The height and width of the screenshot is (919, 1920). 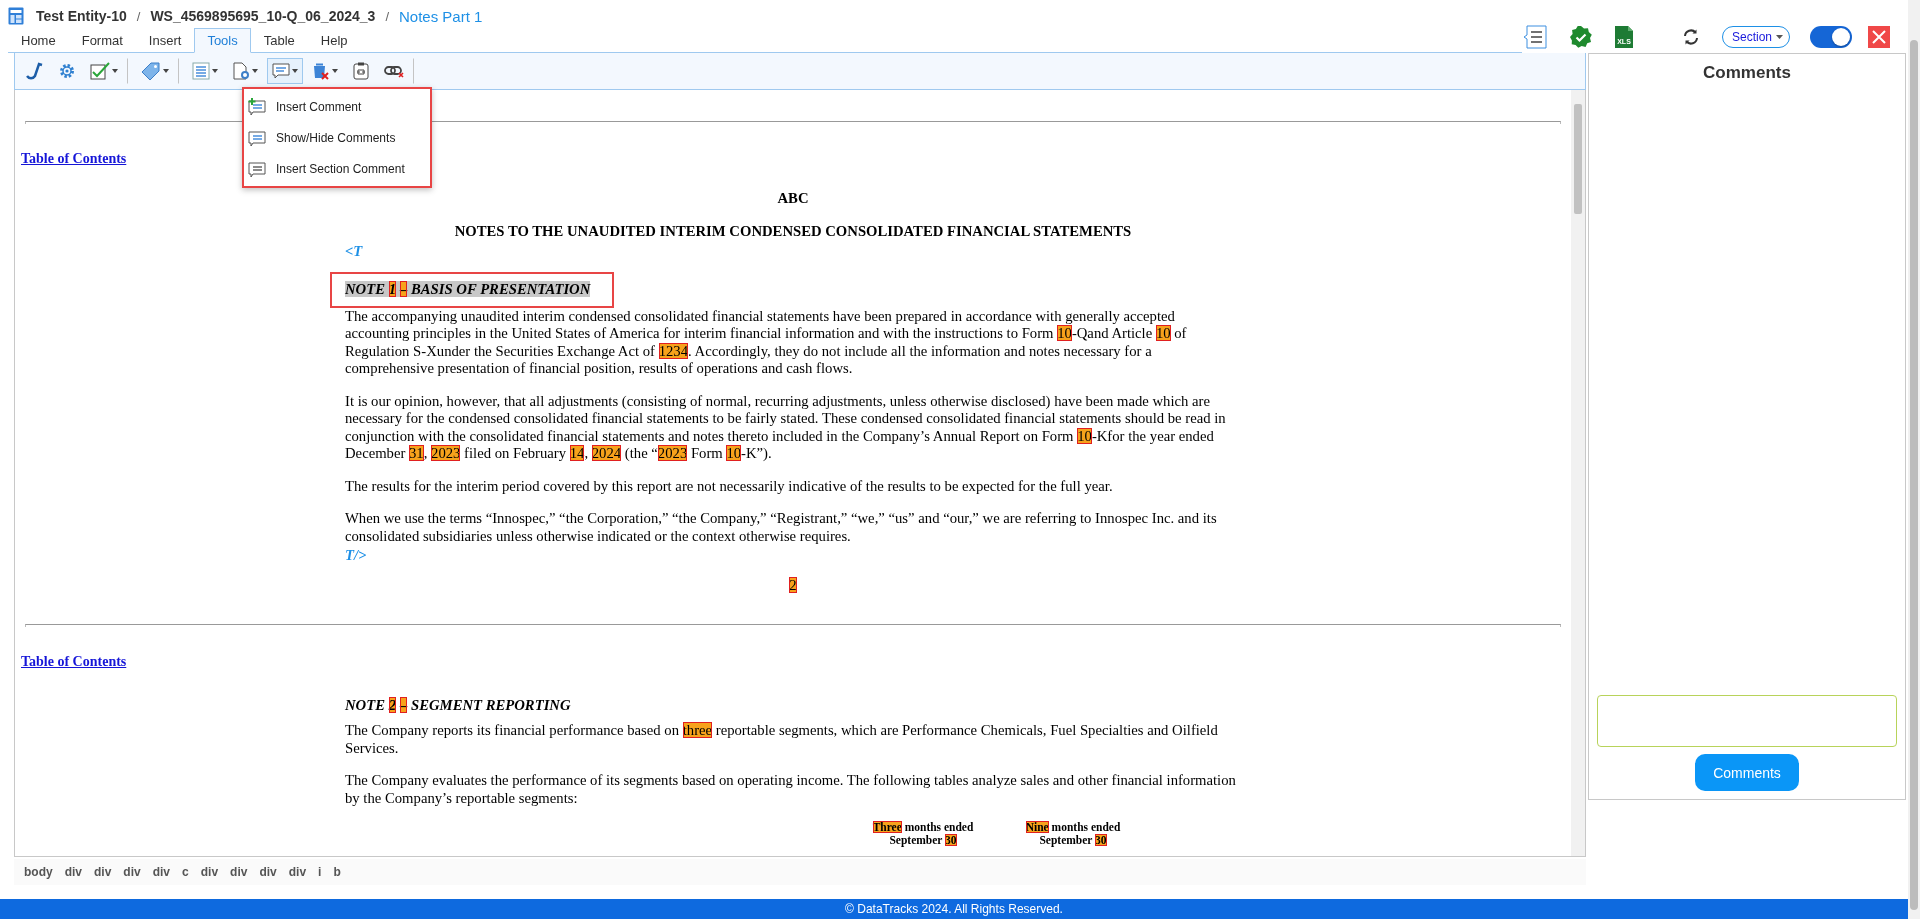 I want to click on page-number: 2, so click(x=793, y=584).